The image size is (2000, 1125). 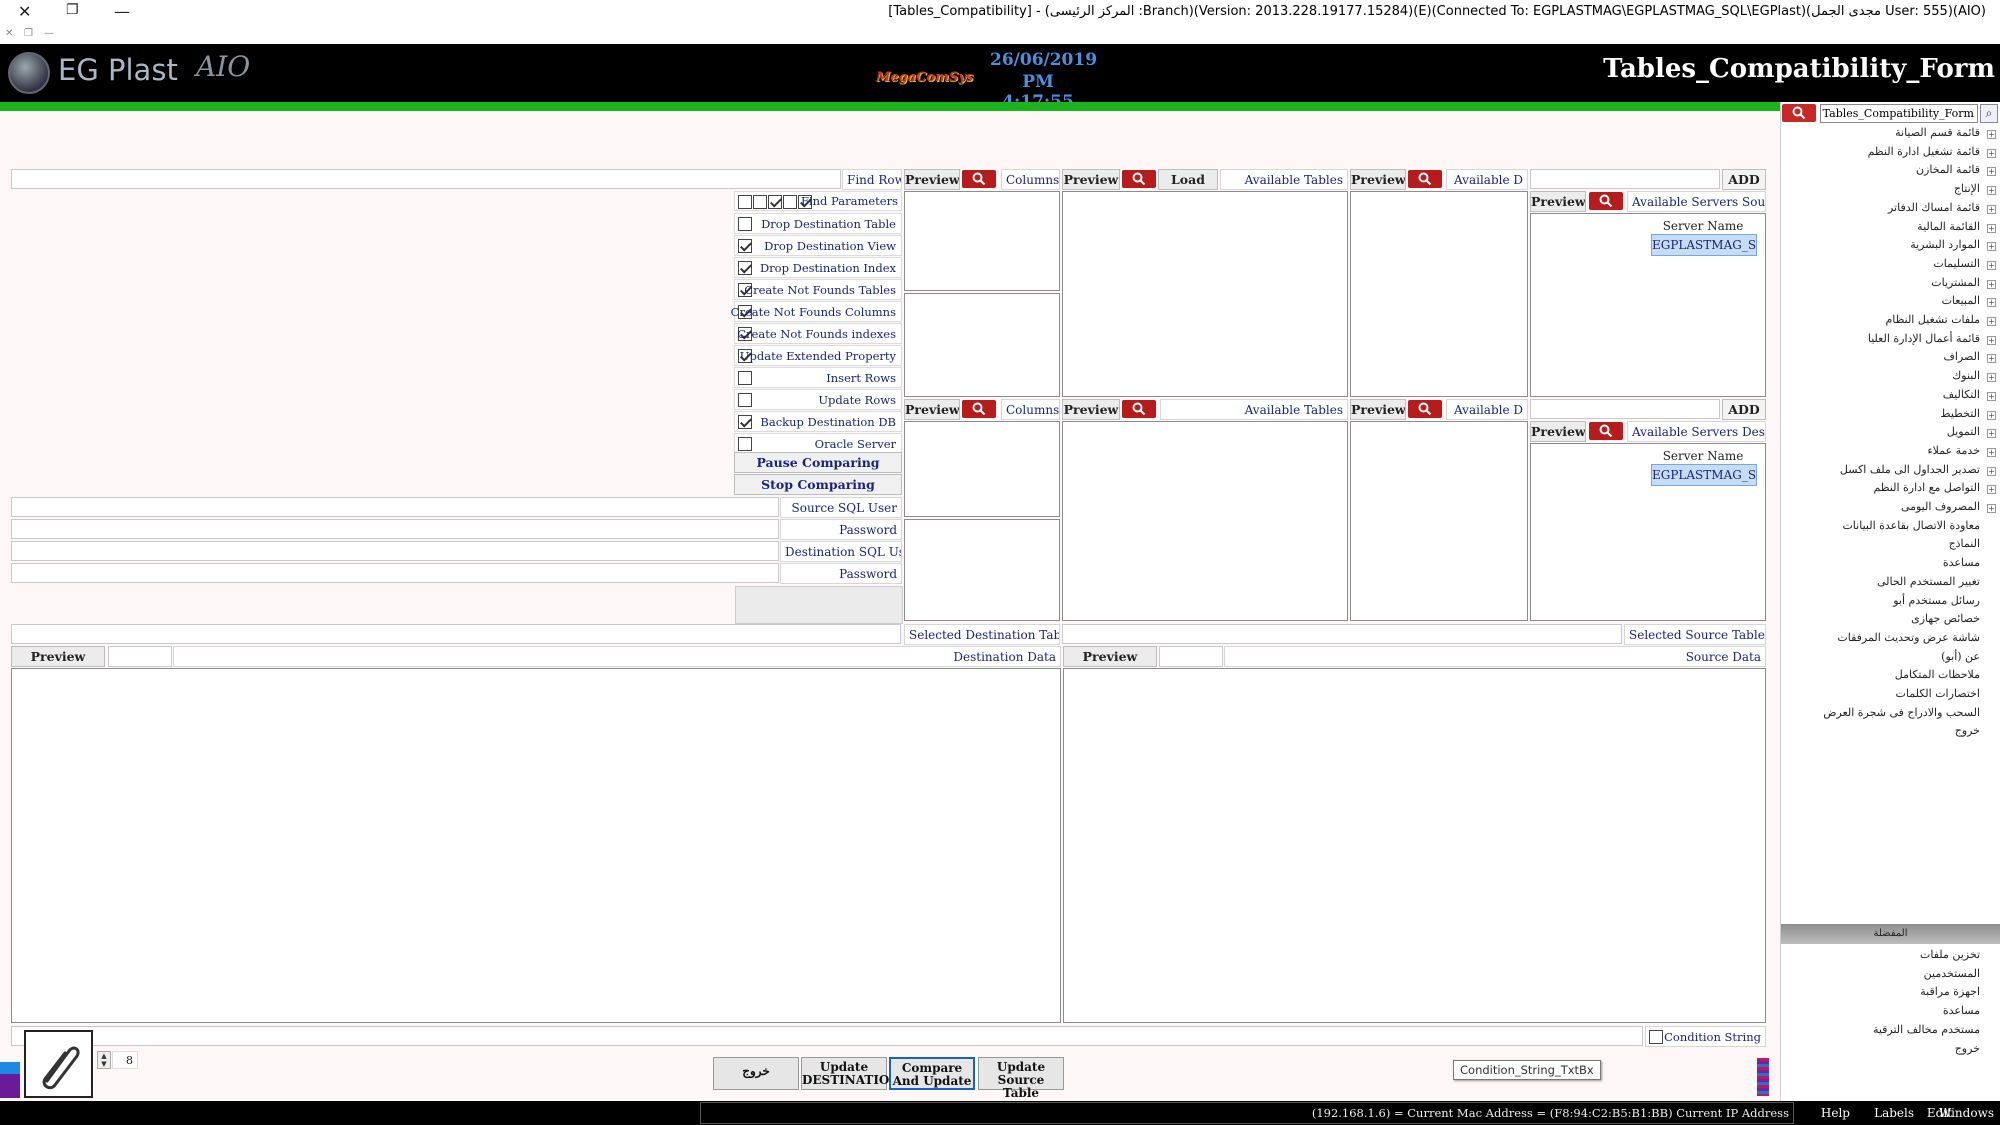 What do you see at coordinates (1952, 976) in the screenshot?
I see `favorite-item: المستخدمين` at bounding box center [1952, 976].